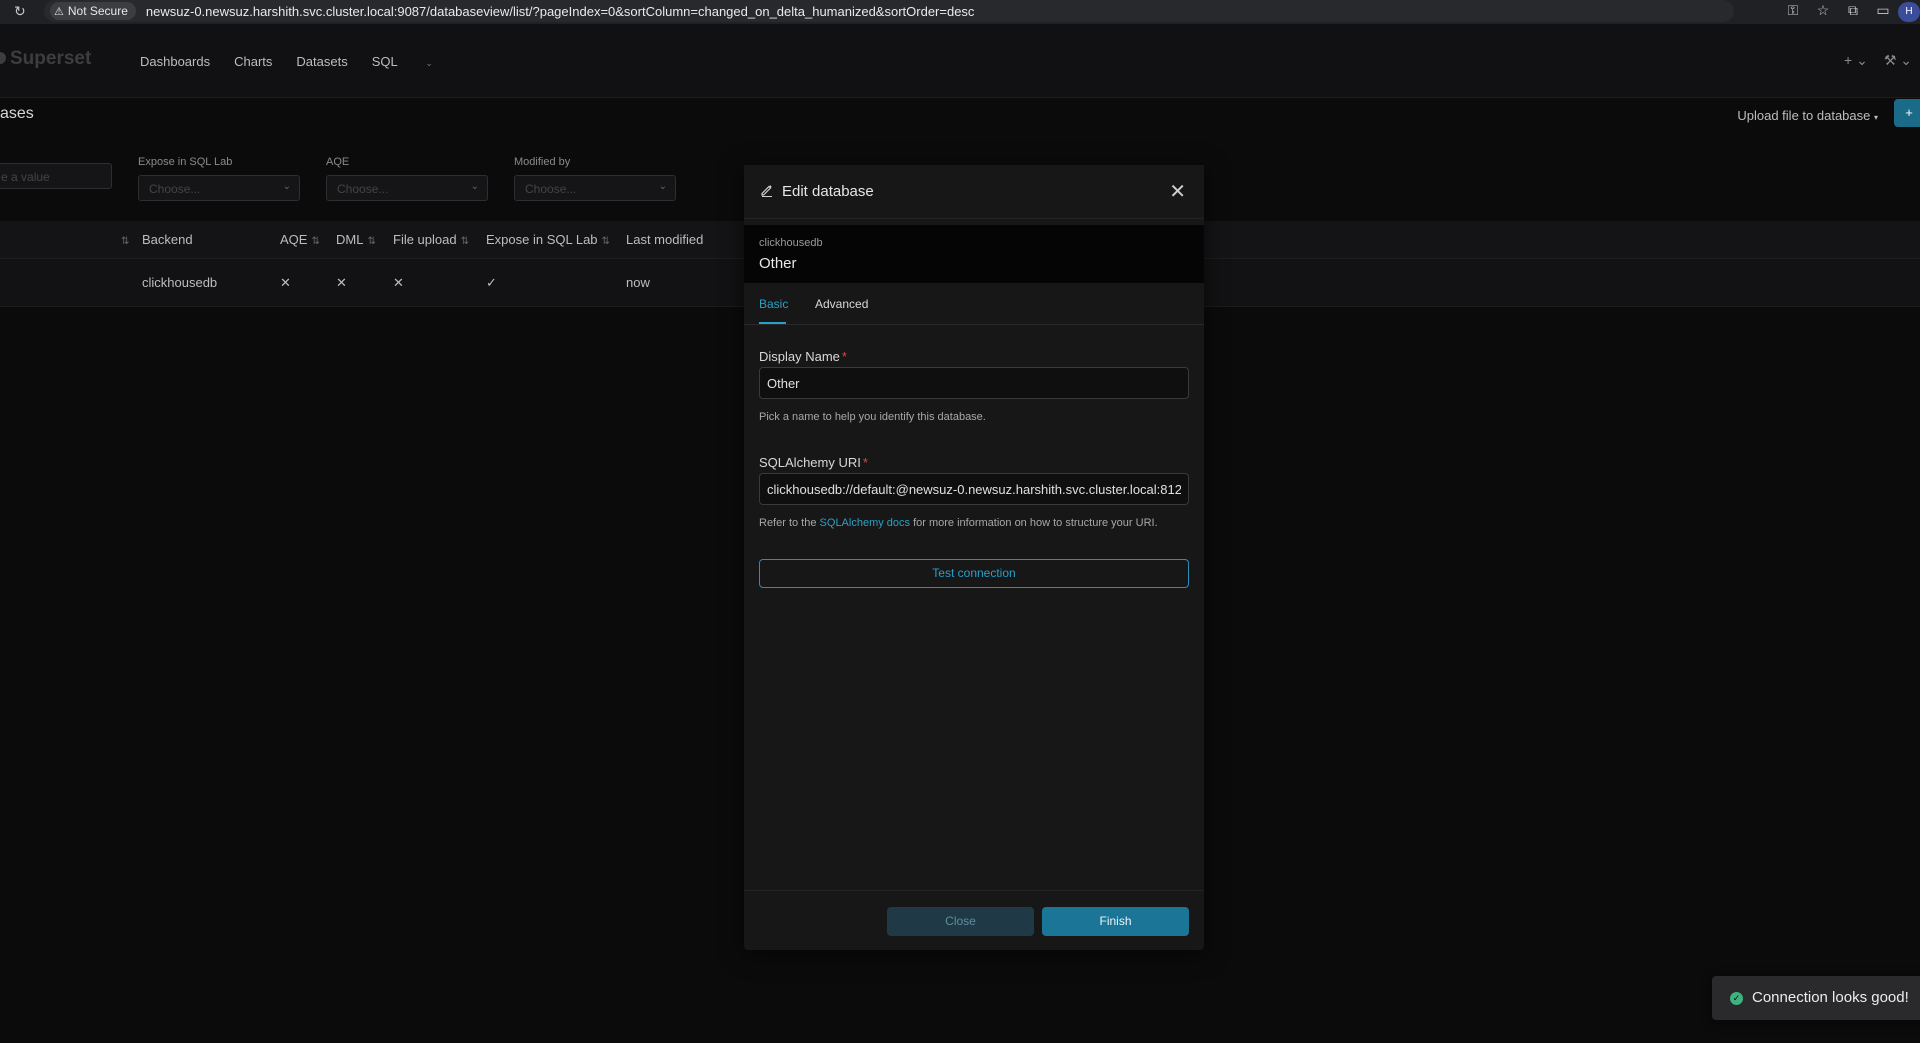  Describe the element at coordinates (799, 356) in the screenshot. I see `label-text: Display Name` at that location.